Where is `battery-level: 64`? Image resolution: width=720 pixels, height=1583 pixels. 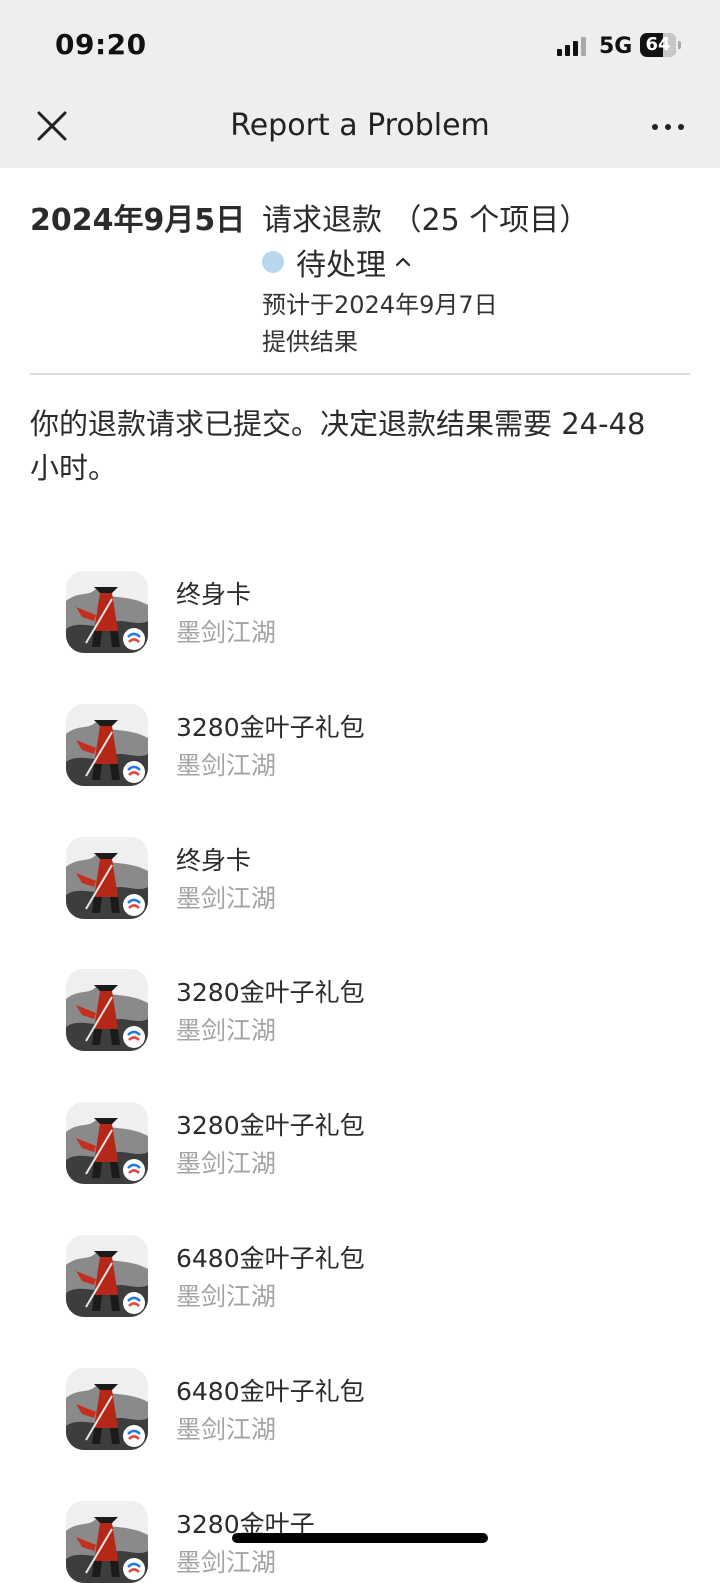
battery-level: 64 is located at coordinates (658, 44).